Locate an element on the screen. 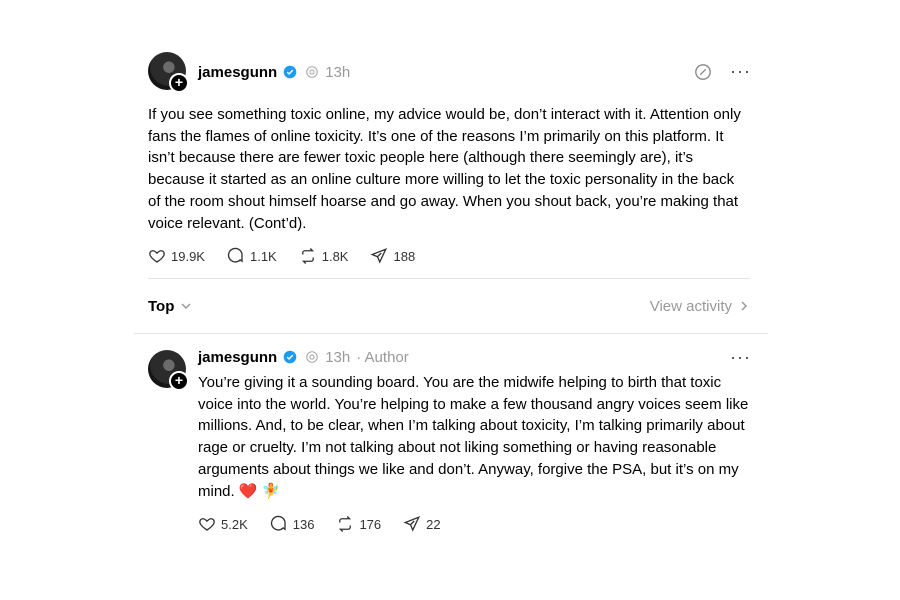 The height and width of the screenshot is (600, 900). post-actions: 19.9K 1.1K 1.8K 188 is located at coordinates (292, 256).